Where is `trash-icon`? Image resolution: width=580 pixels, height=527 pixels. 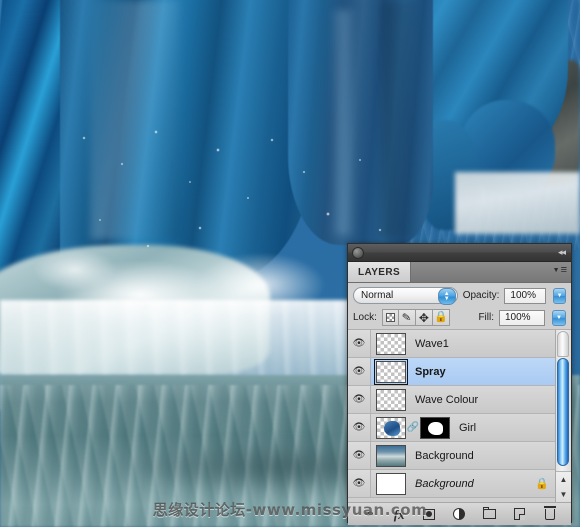 trash-icon is located at coordinates (549, 512).